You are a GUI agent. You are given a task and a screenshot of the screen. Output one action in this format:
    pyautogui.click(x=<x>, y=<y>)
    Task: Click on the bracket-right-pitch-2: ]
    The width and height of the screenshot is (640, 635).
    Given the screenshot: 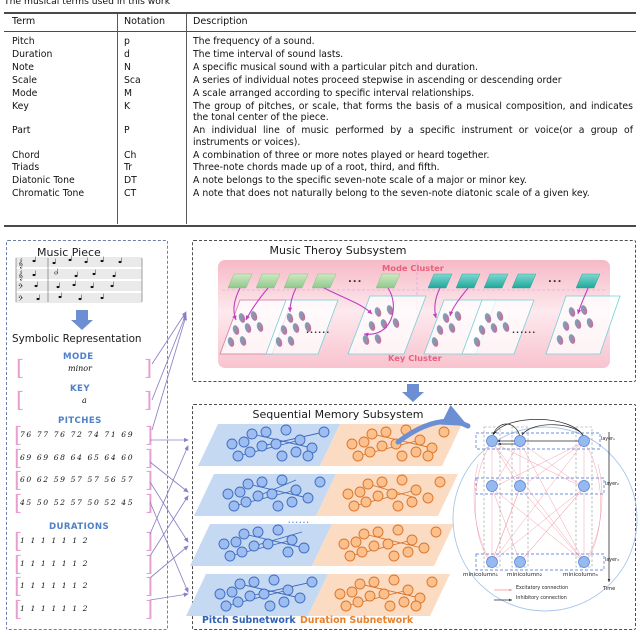 What is the action you would take?
    pyautogui.click(x=149, y=480)
    